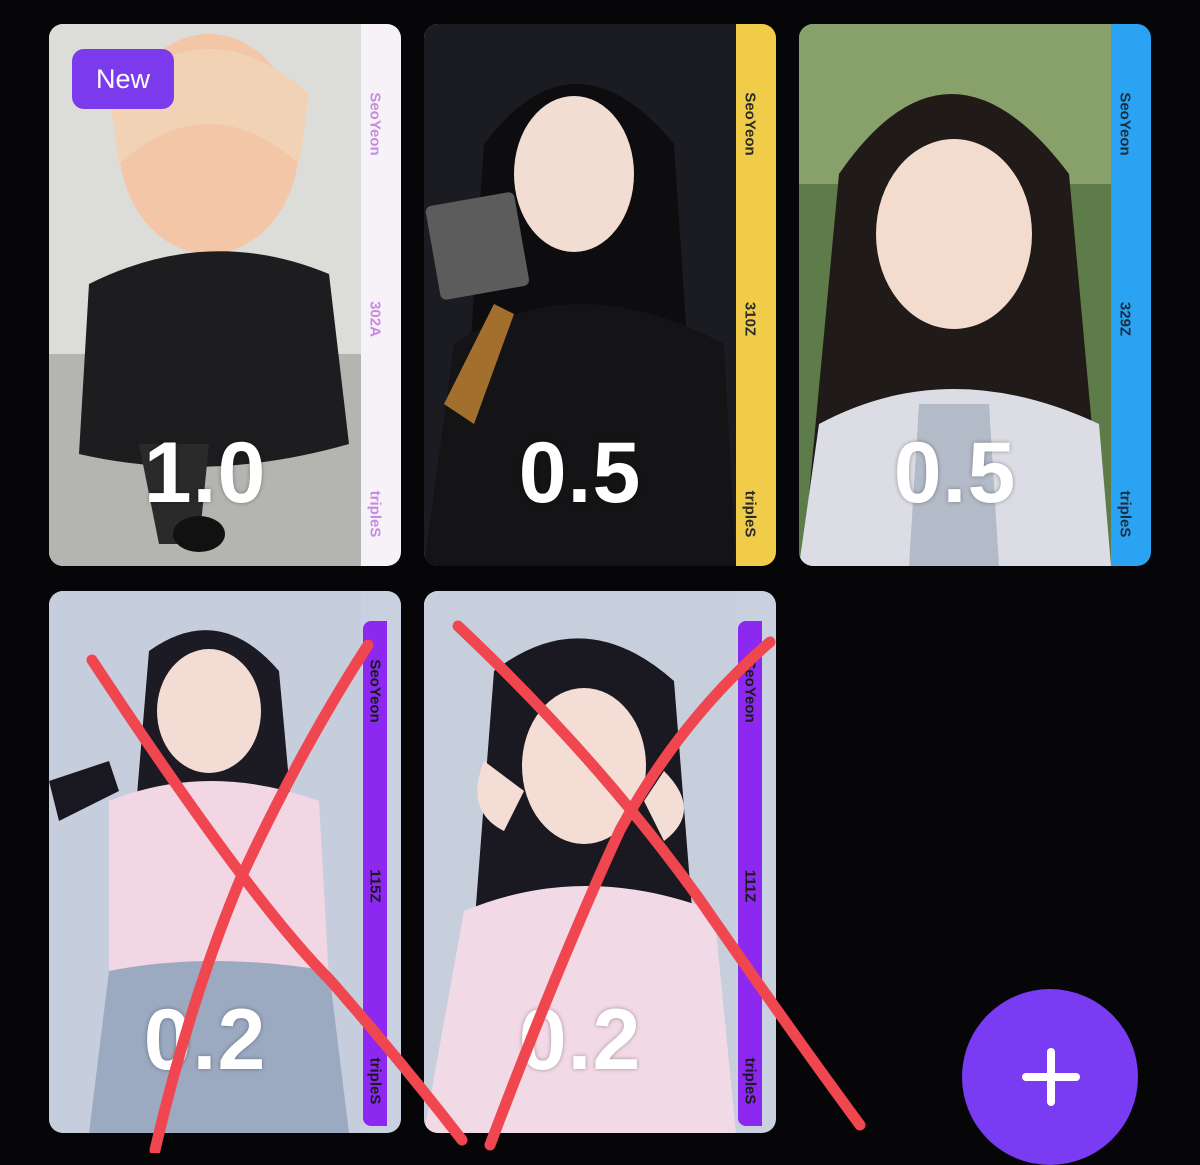 This screenshot has width=1200, height=1165. I want to click on objekt-card: SeoYeon 111Z tripleS 0.2, so click(600, 862).